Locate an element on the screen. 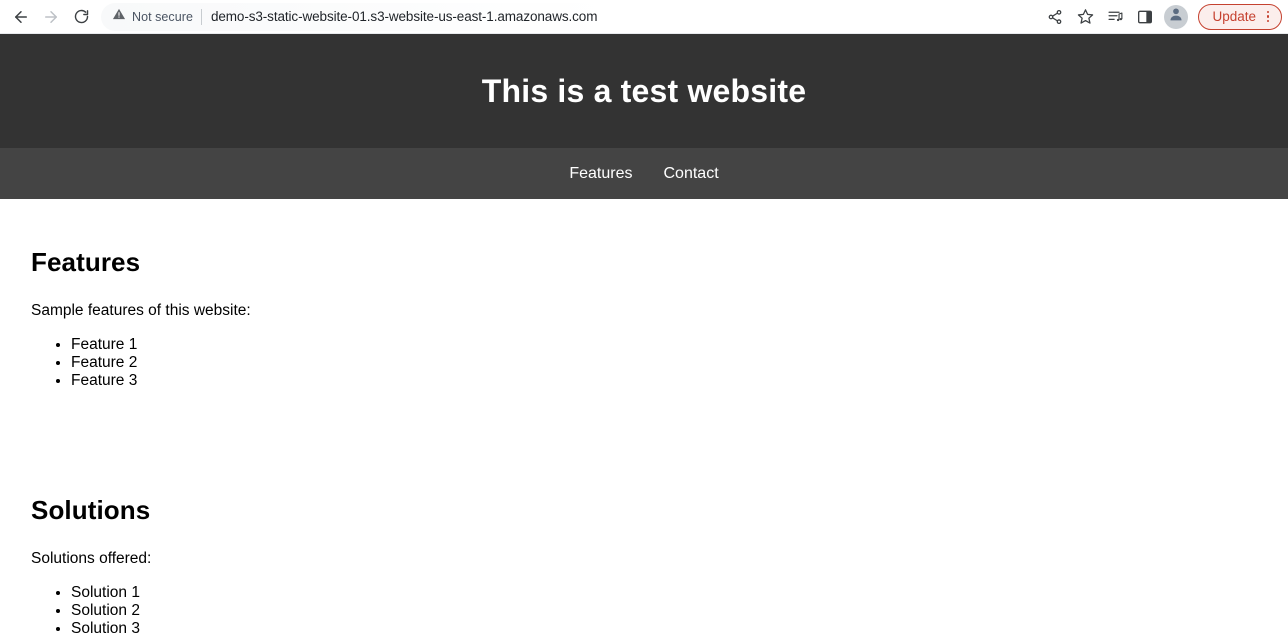 This screenshot has height=638, width=1288. bookmark-star-icon is located at coordinates (1085, 16).